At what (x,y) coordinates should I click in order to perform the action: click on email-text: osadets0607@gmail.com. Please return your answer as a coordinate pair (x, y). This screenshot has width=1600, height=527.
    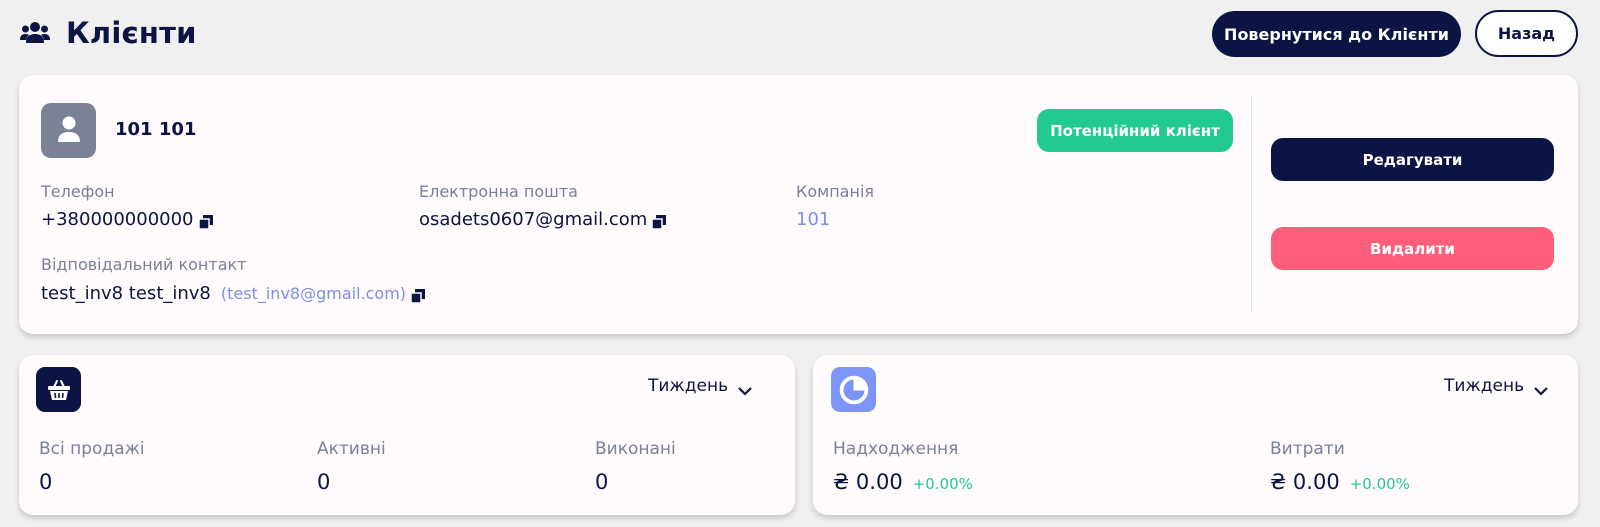
    Looking at the image, I should click on (533, 219).